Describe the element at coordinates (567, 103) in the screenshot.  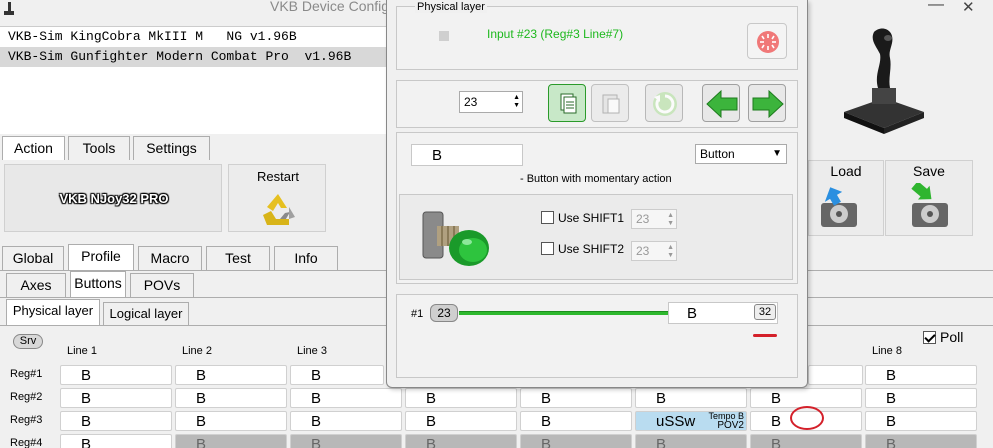
I see `copy-button` at that location.